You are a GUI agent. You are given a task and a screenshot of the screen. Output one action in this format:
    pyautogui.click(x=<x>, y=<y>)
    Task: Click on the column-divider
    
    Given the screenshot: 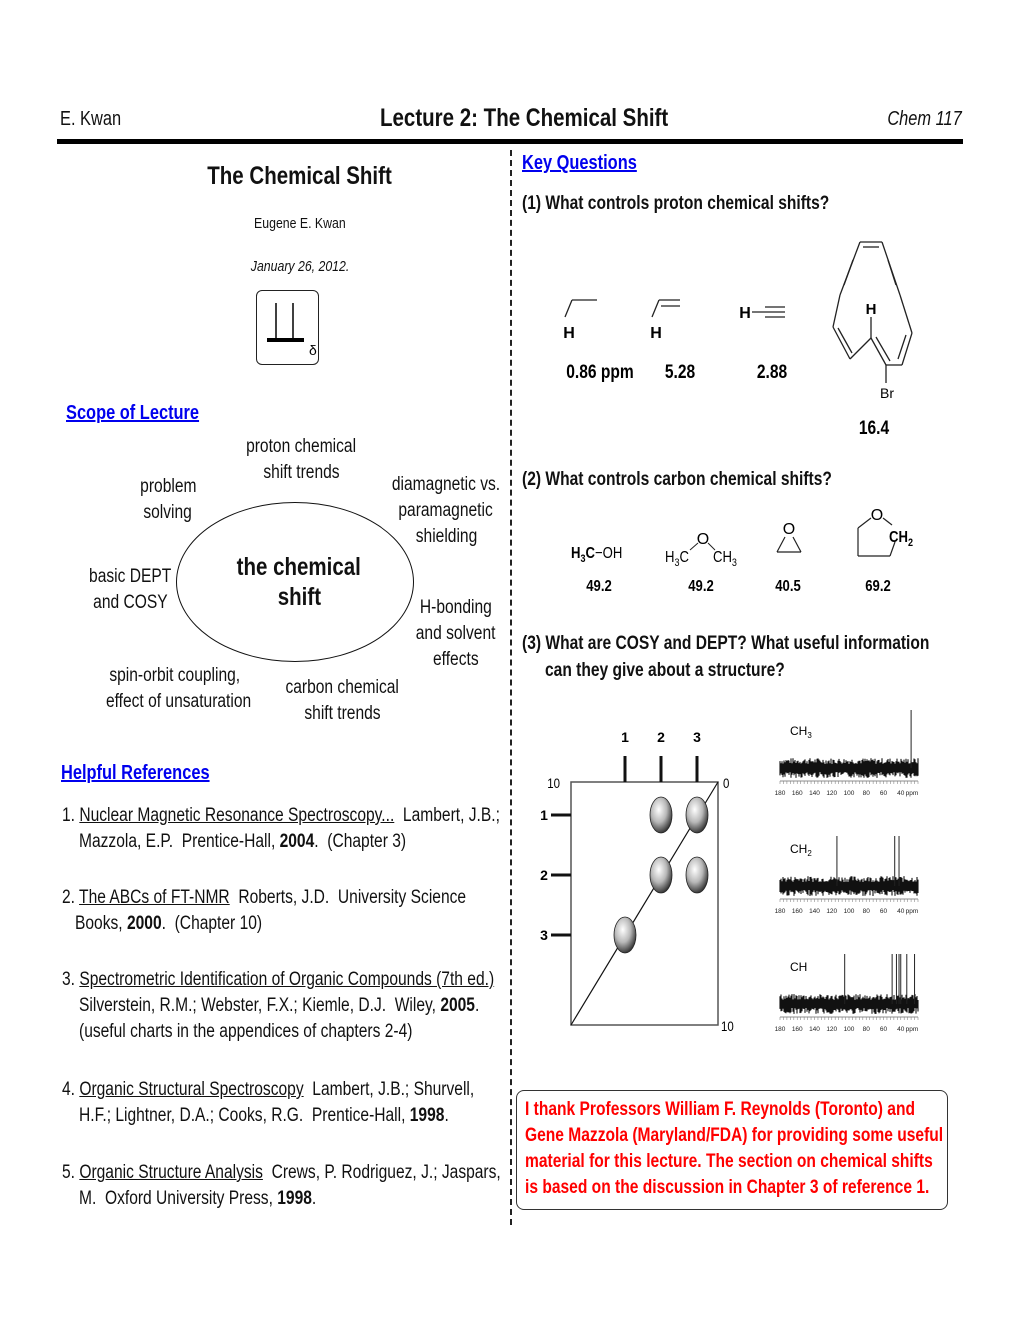 What is the action you would take?
    pyautogui.click(x=511, y=687)
    